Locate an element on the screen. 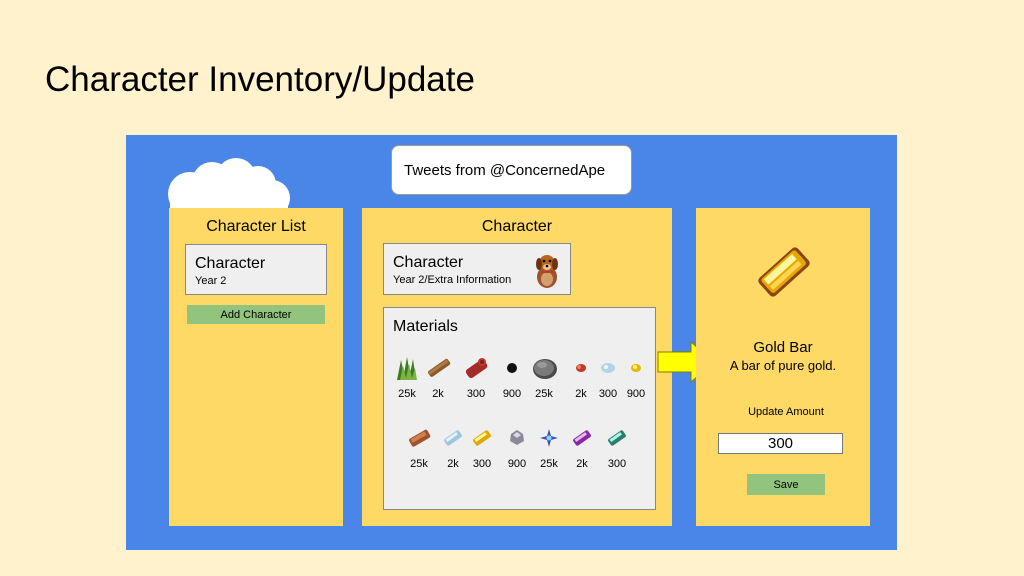  material-item-wood: 2k is located at coordinates (438, 377).